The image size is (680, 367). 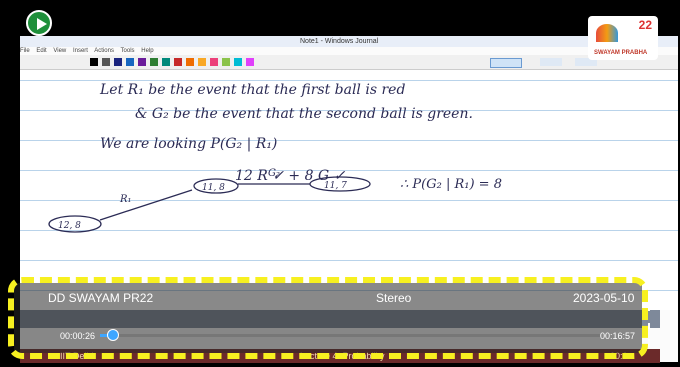 I want to click on signal-strength-icon, so click(x=649, y=320).